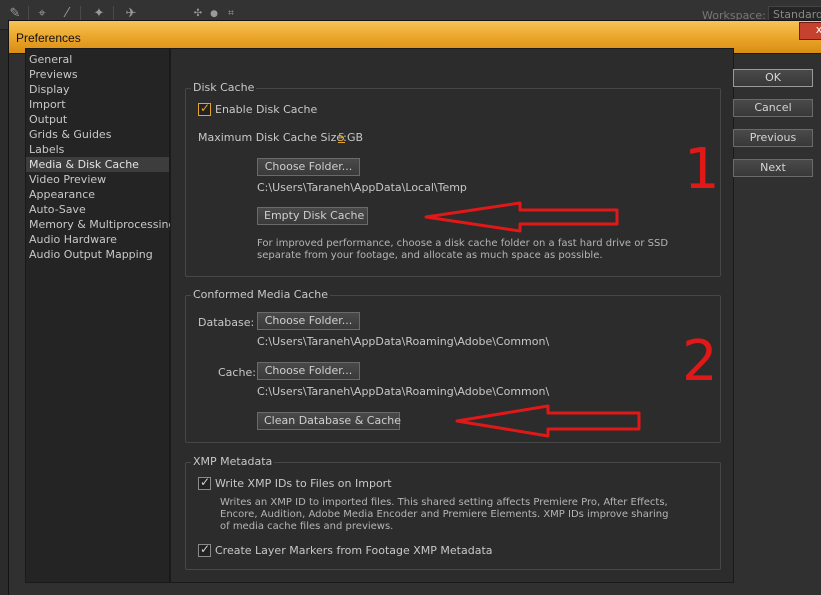  Describe the element at coordinates (97, 104) in the screenshot. I see `category-item: Import` at that location.